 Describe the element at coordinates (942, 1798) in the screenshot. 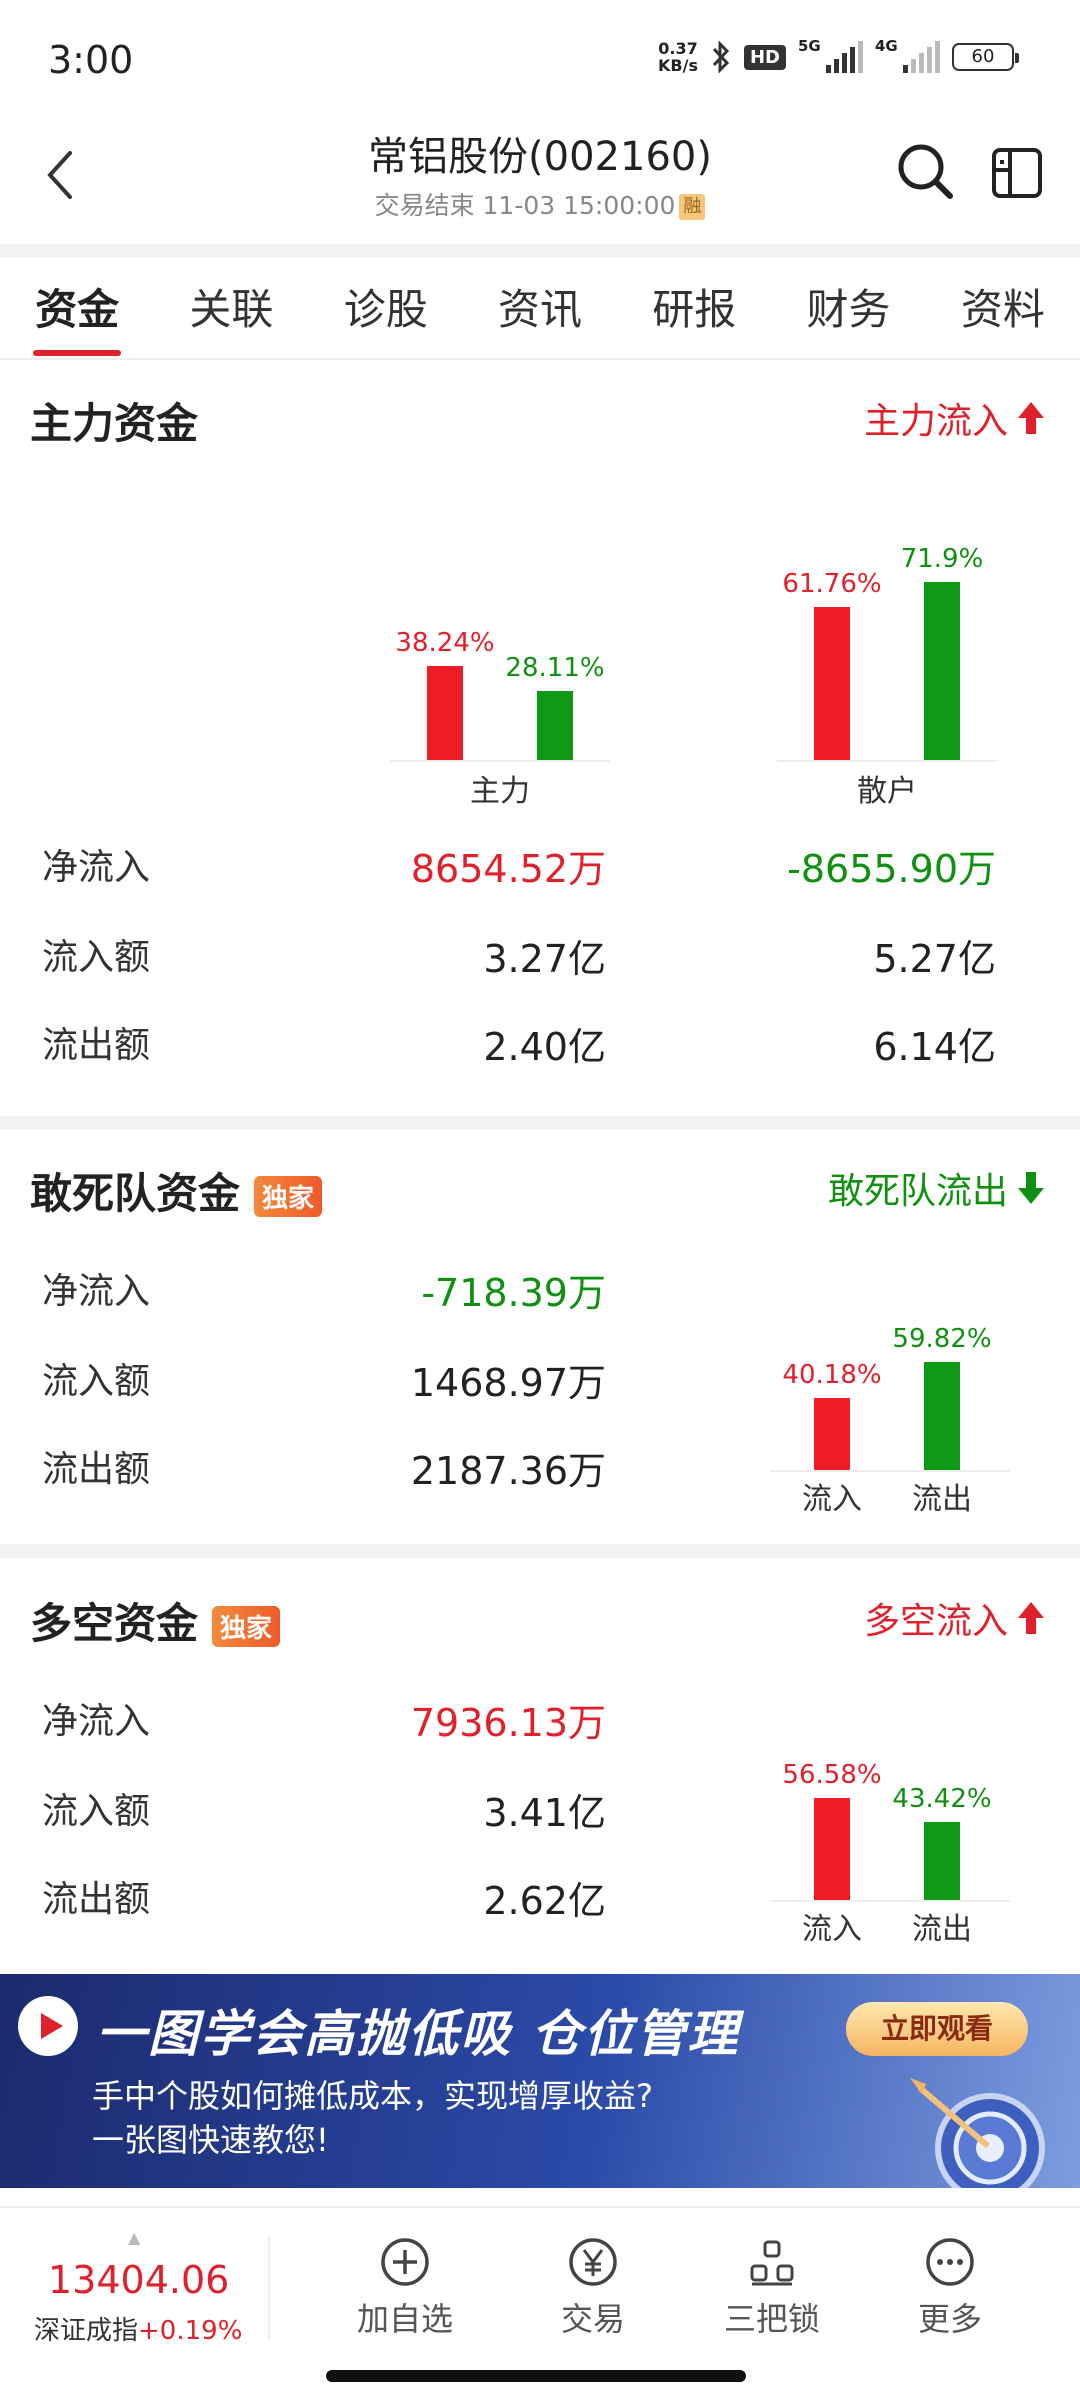

I see `chart-data-label: 43.42%` at that location.